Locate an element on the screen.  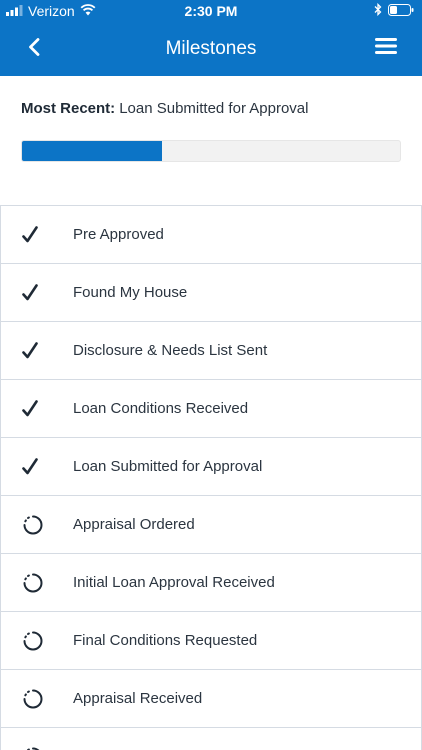
milestone-row: Loan Conditions Received is located at coordinates (211, 409).